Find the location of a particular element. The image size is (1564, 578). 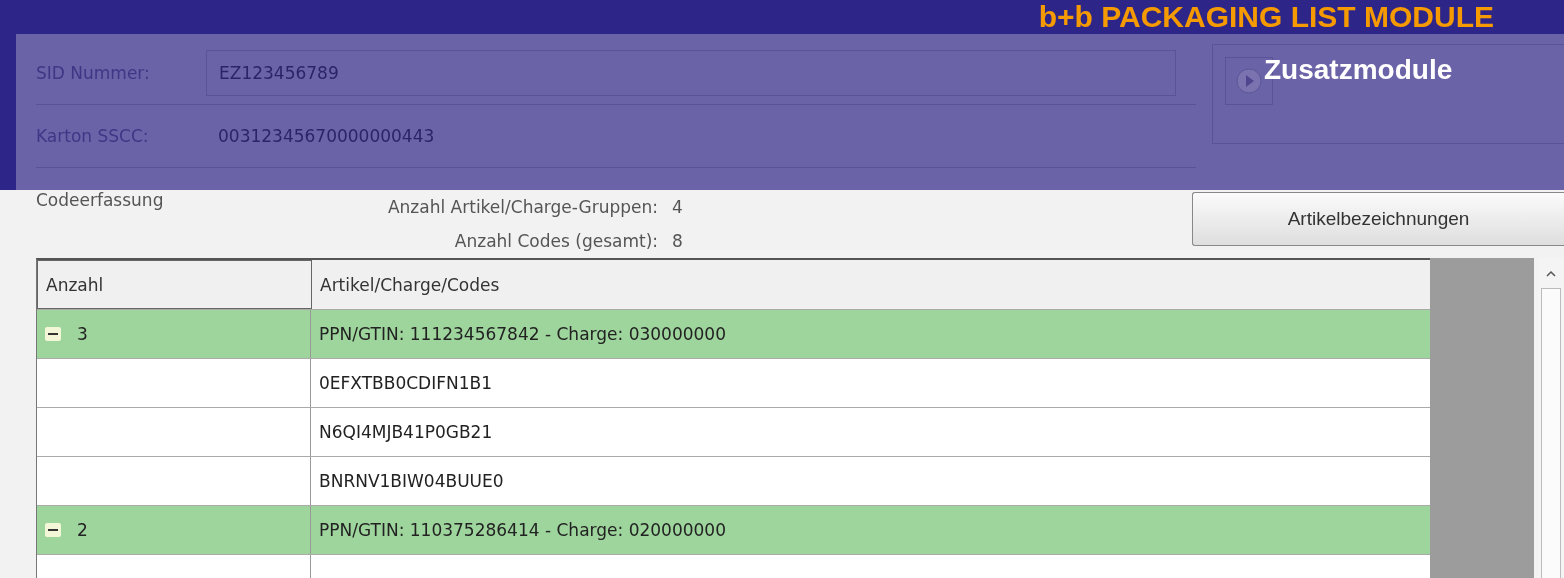

banner-title: b+b PACKAGING LIST MODULE is located at coordinates (1266, 17).